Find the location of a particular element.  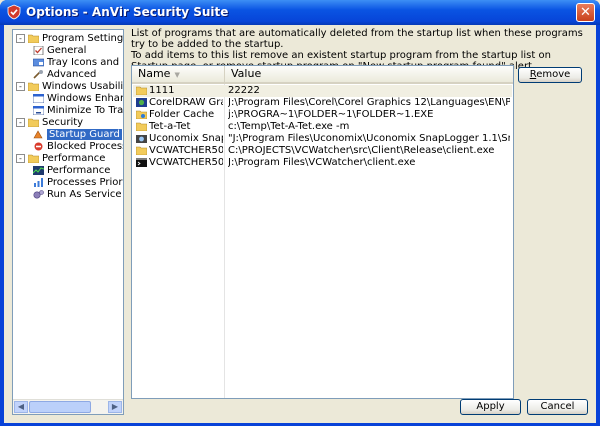

tree-group-security: - Security is located at coordinates (49, 123).